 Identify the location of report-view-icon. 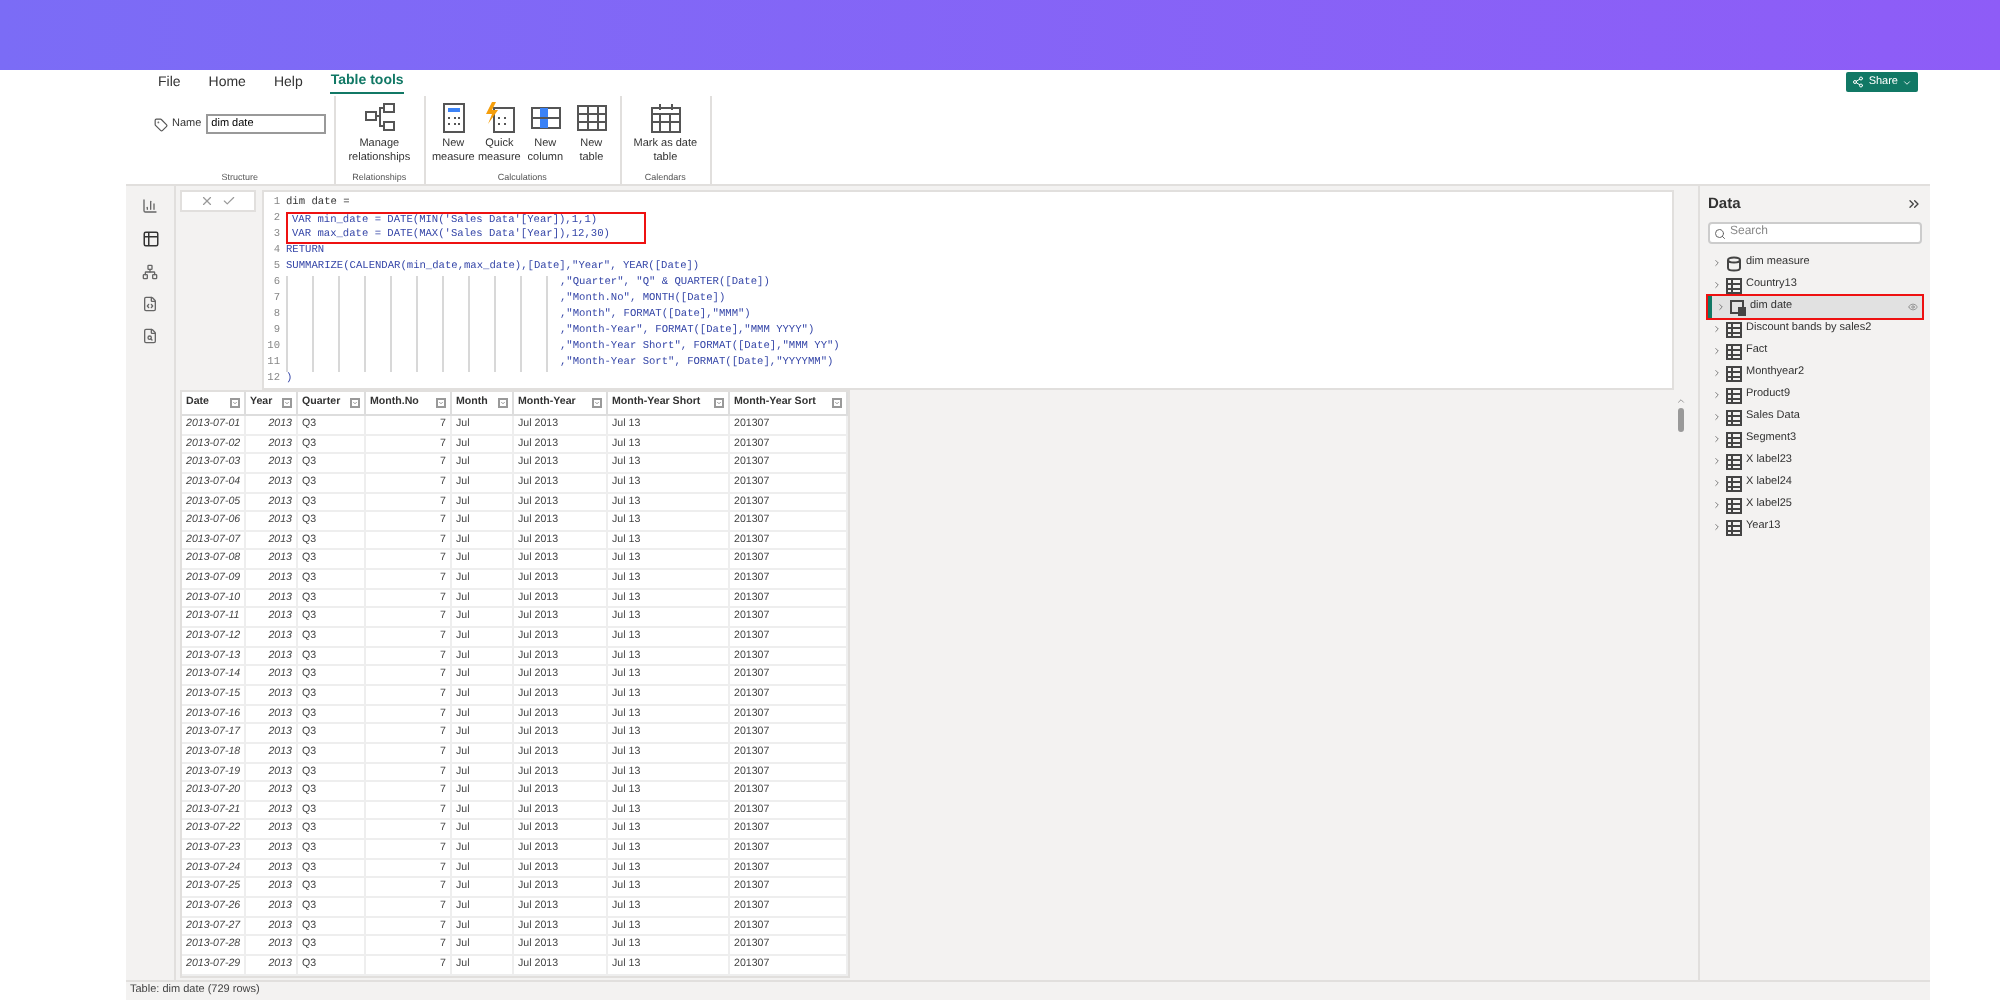
(150, 206).